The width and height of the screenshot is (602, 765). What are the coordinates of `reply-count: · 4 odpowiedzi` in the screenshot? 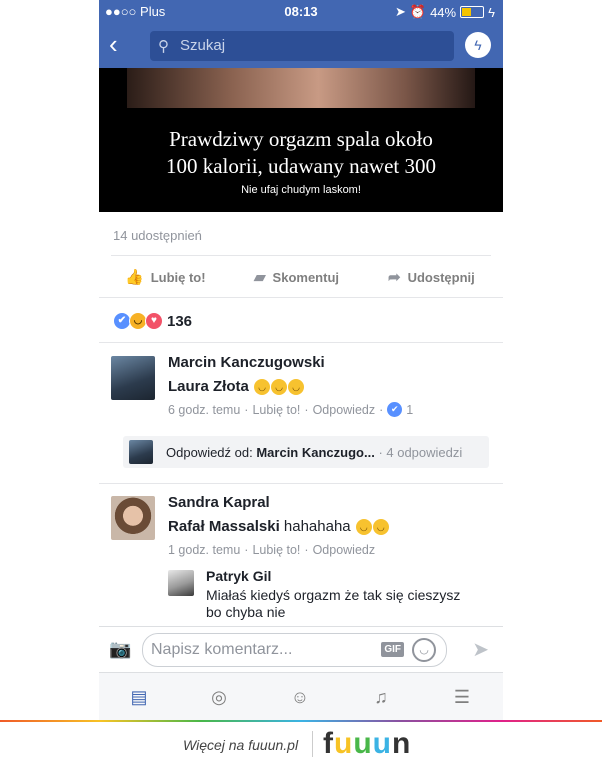 It's located at (420, 452).